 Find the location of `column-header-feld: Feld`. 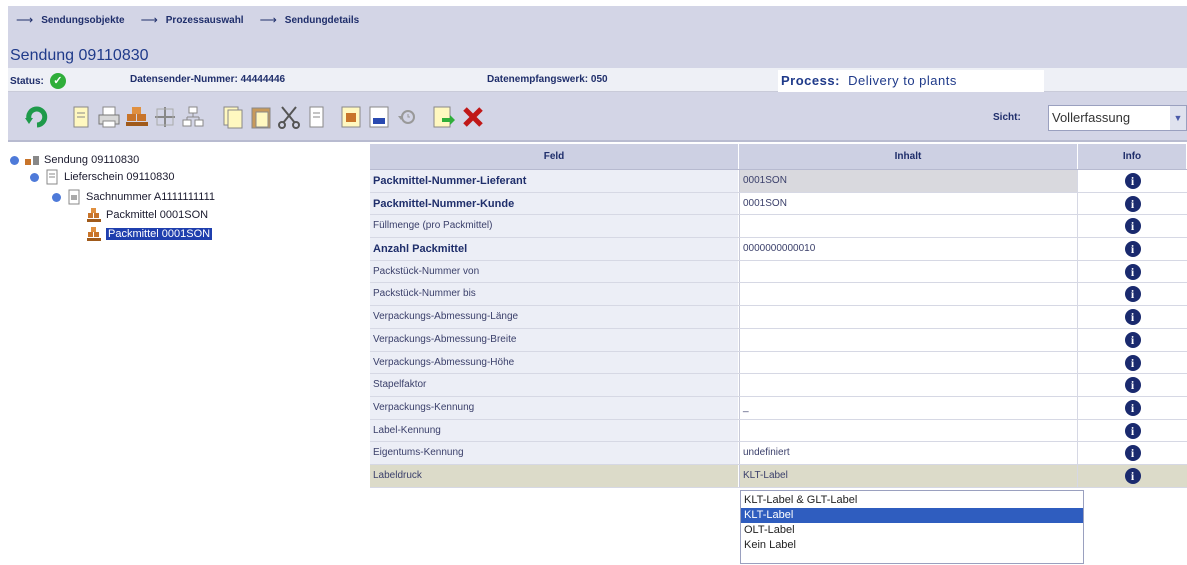

column-header-feld: Feld is located at coordinates (554, 156).